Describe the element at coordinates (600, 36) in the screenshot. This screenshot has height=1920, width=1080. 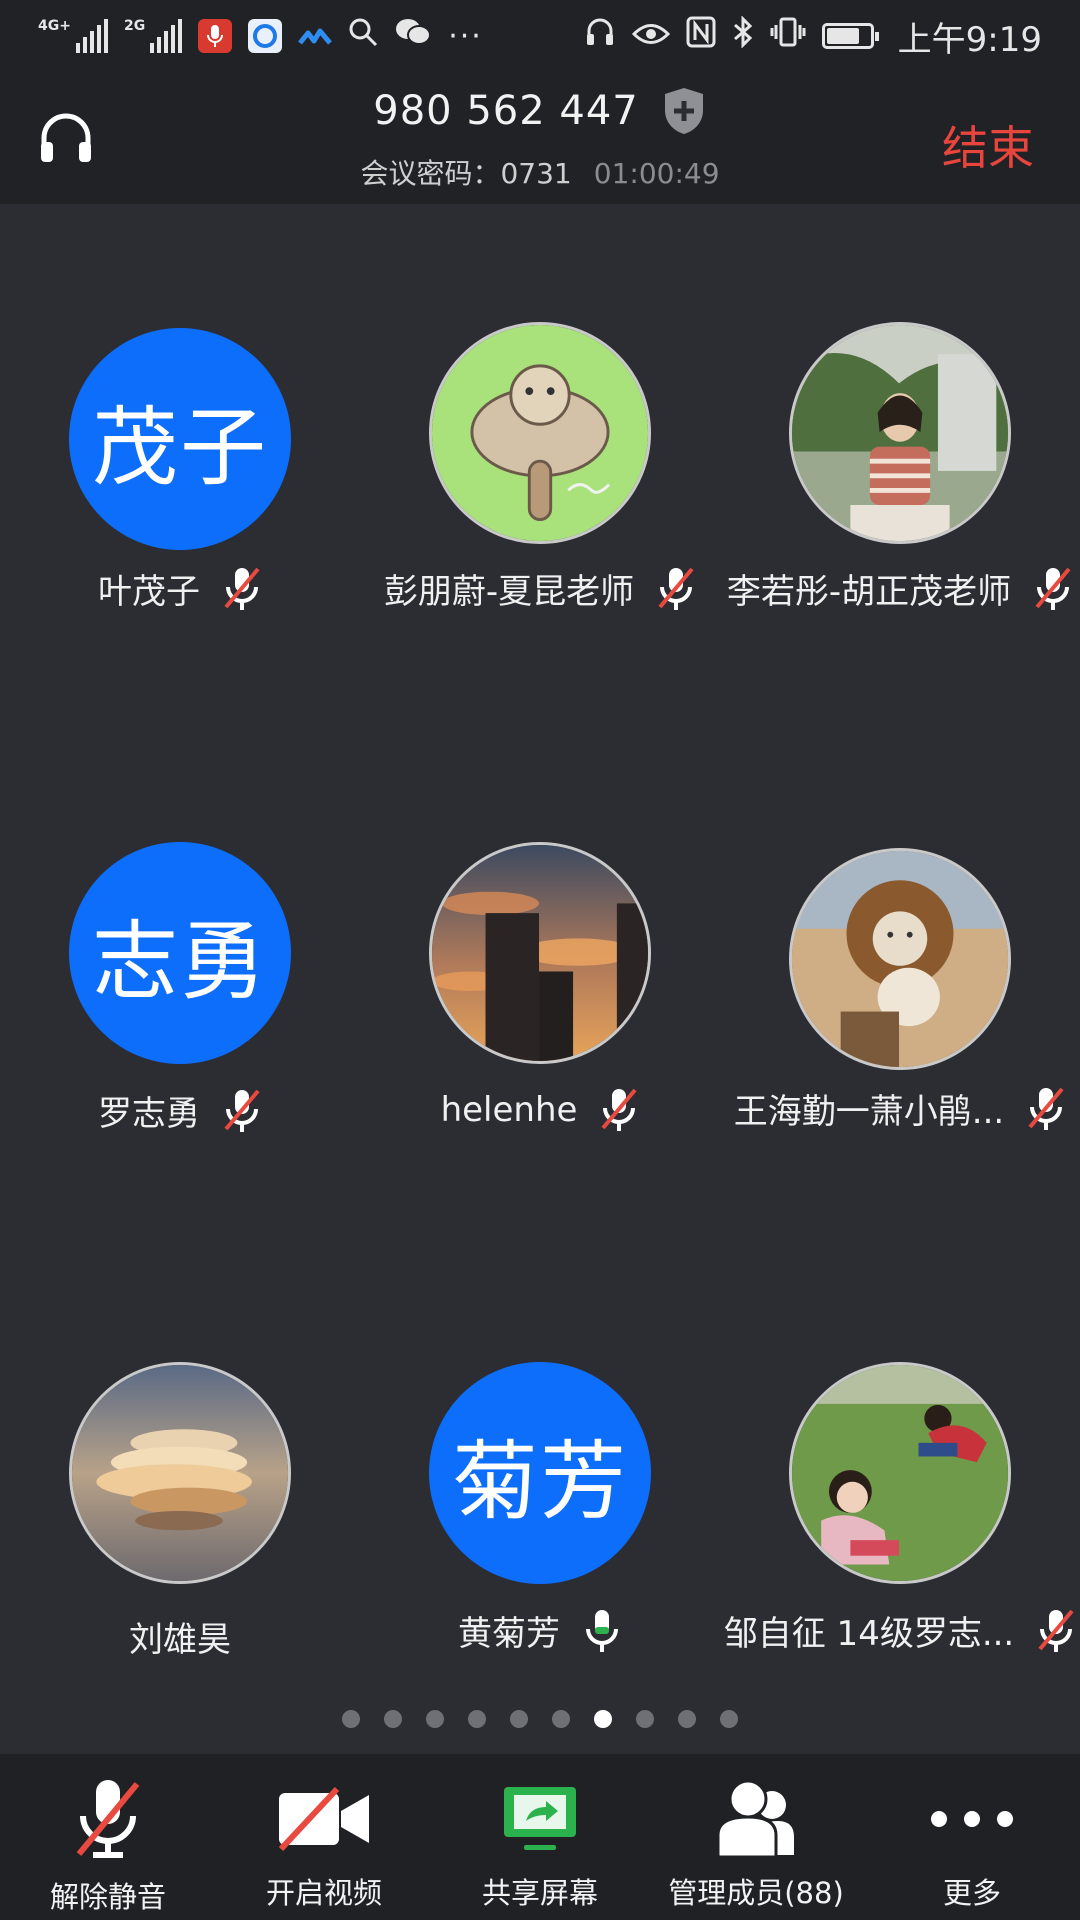
I see `headset-icon` at that location.